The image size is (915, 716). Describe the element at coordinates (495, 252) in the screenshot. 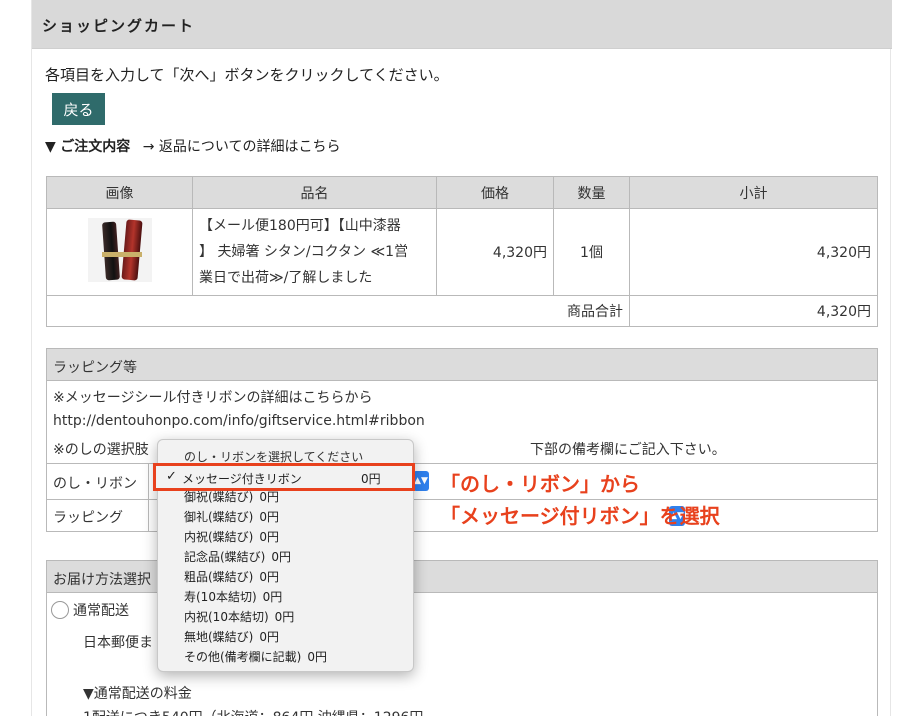

I see `product-price: 4,320円` at that location.